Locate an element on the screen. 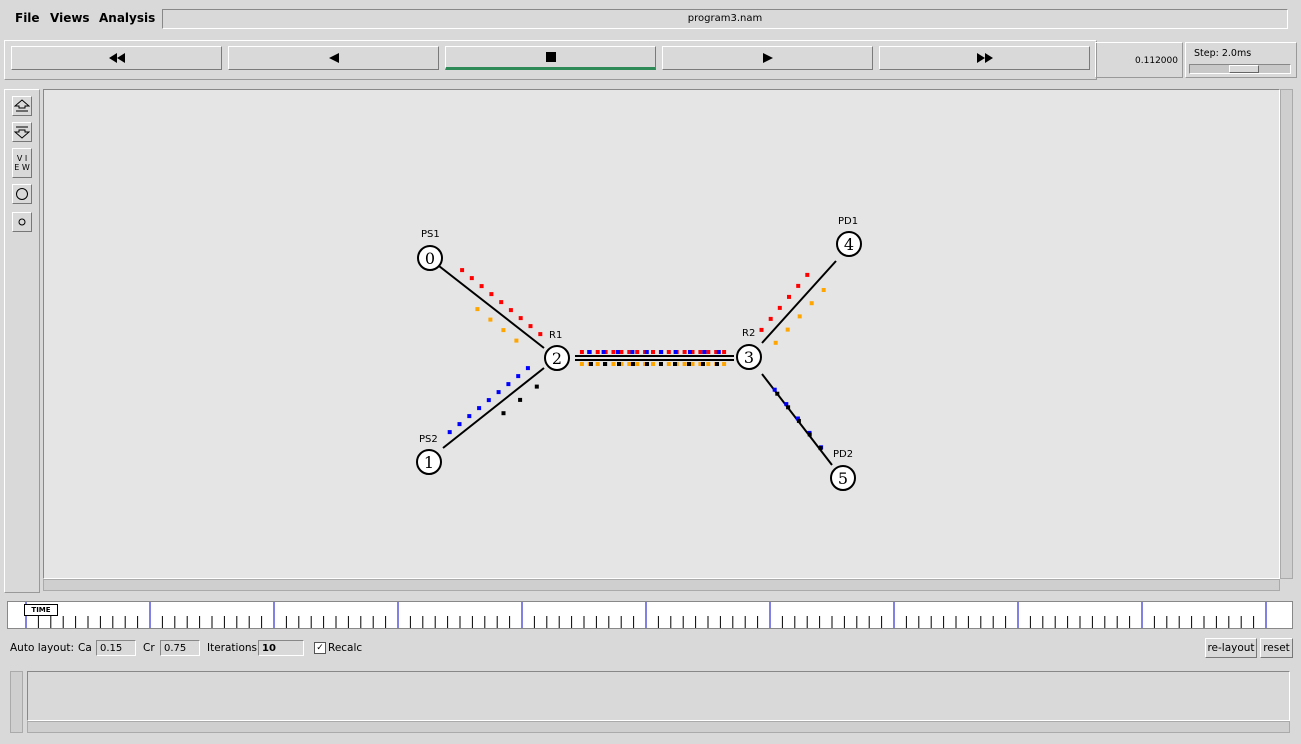 The image size is (1301, 744). canvas-horizontal-scrollbar is located at coordinates (661, 585).